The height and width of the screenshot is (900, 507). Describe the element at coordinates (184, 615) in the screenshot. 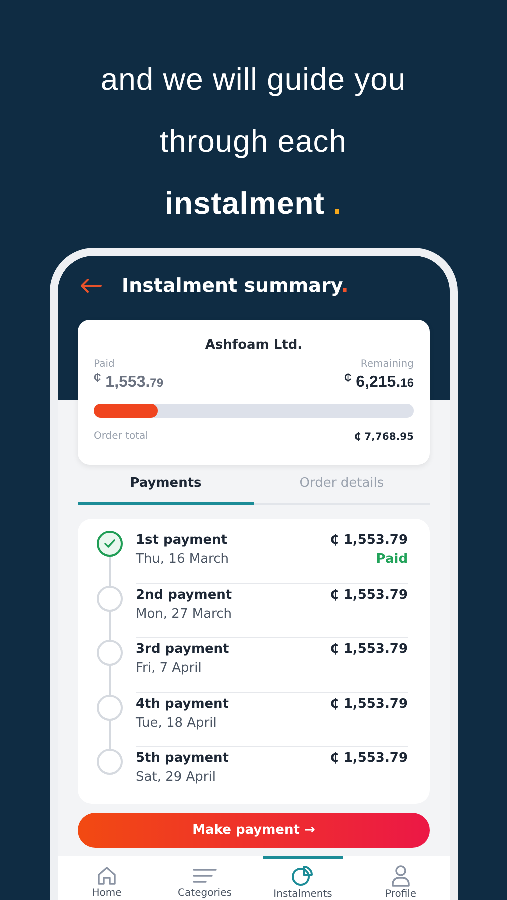

I see `payment-date: Mon, 27 March` at that location.